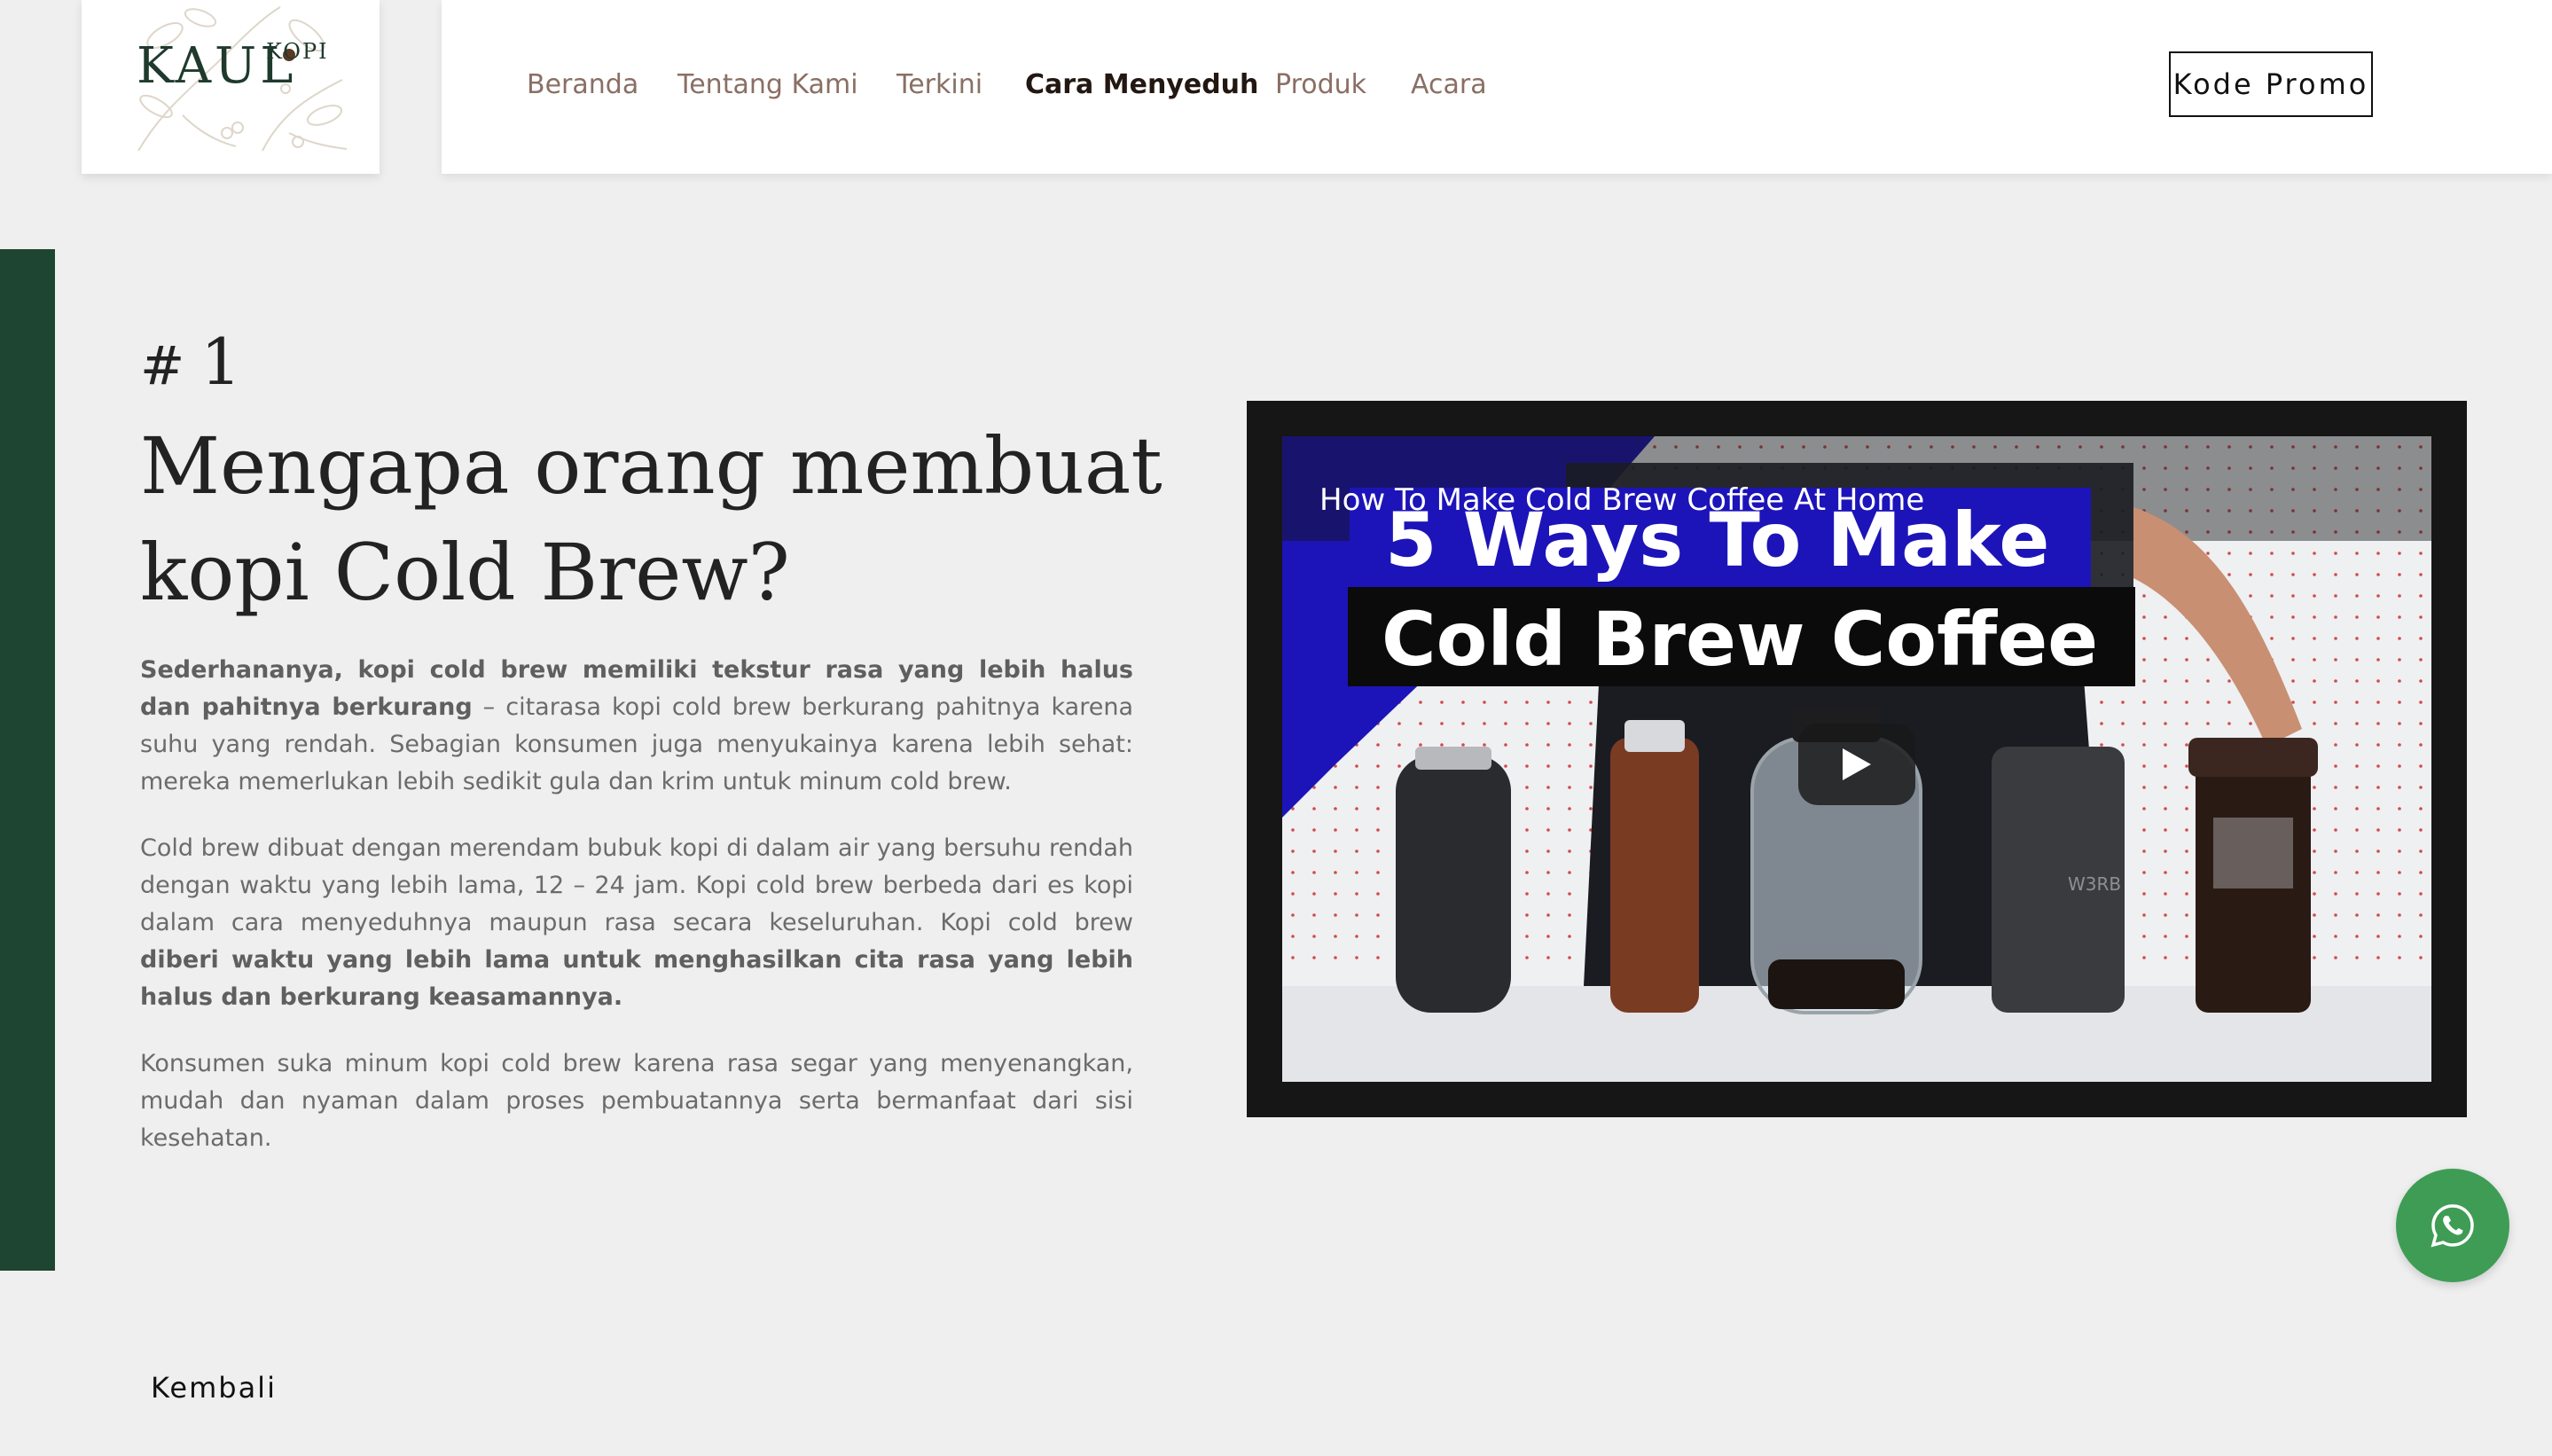 The height and width of the screenshot is (1456, 2552). I want to click on video-title: How To Make Cold Brew Coffee At Home, so click(1621, 500).